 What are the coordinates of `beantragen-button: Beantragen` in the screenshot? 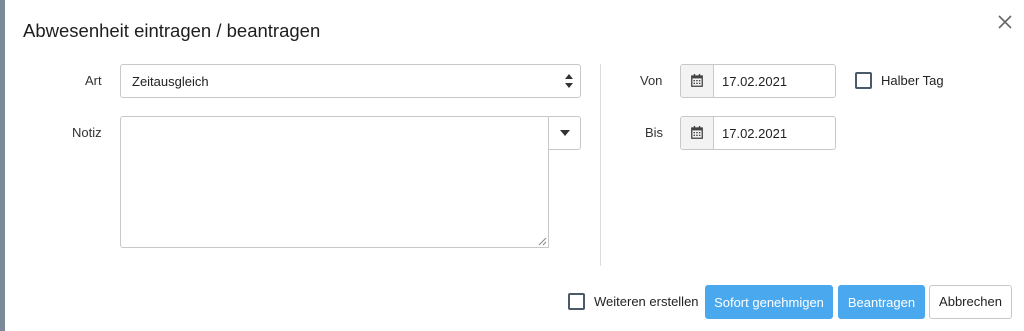 It's located at (881, 302).